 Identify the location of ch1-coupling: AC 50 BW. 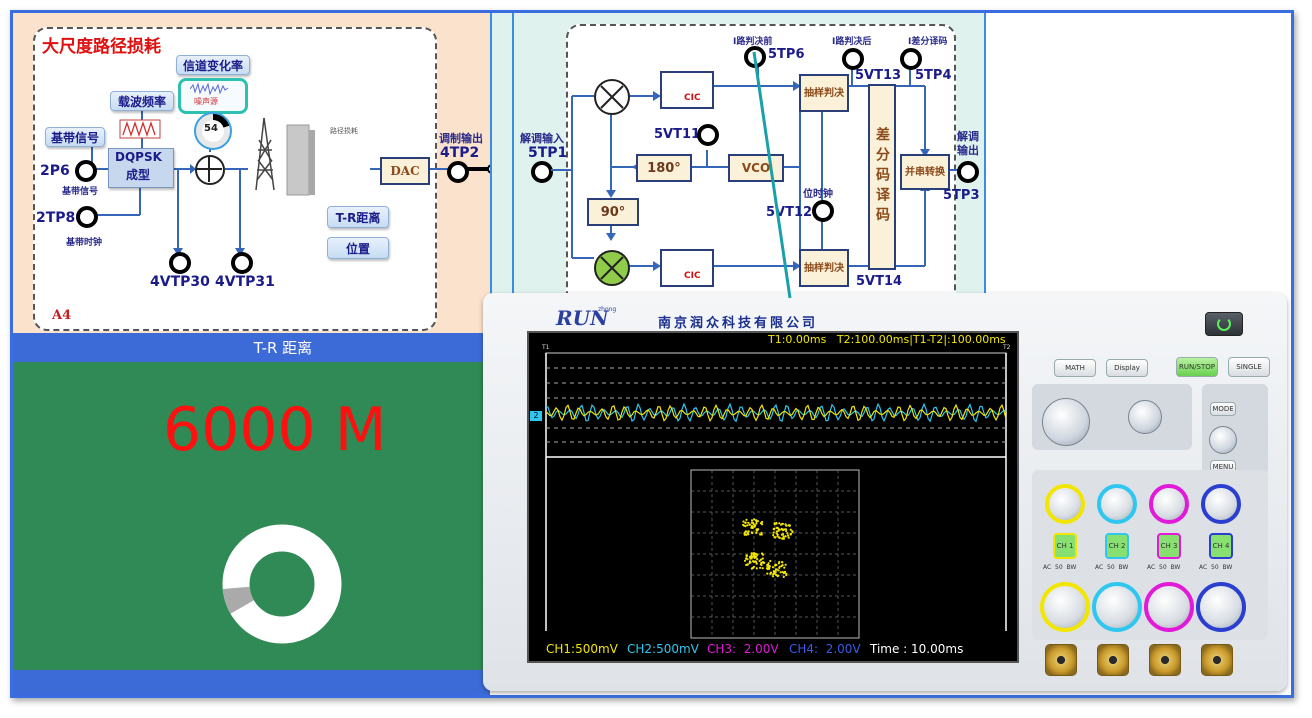
(1060, 567).